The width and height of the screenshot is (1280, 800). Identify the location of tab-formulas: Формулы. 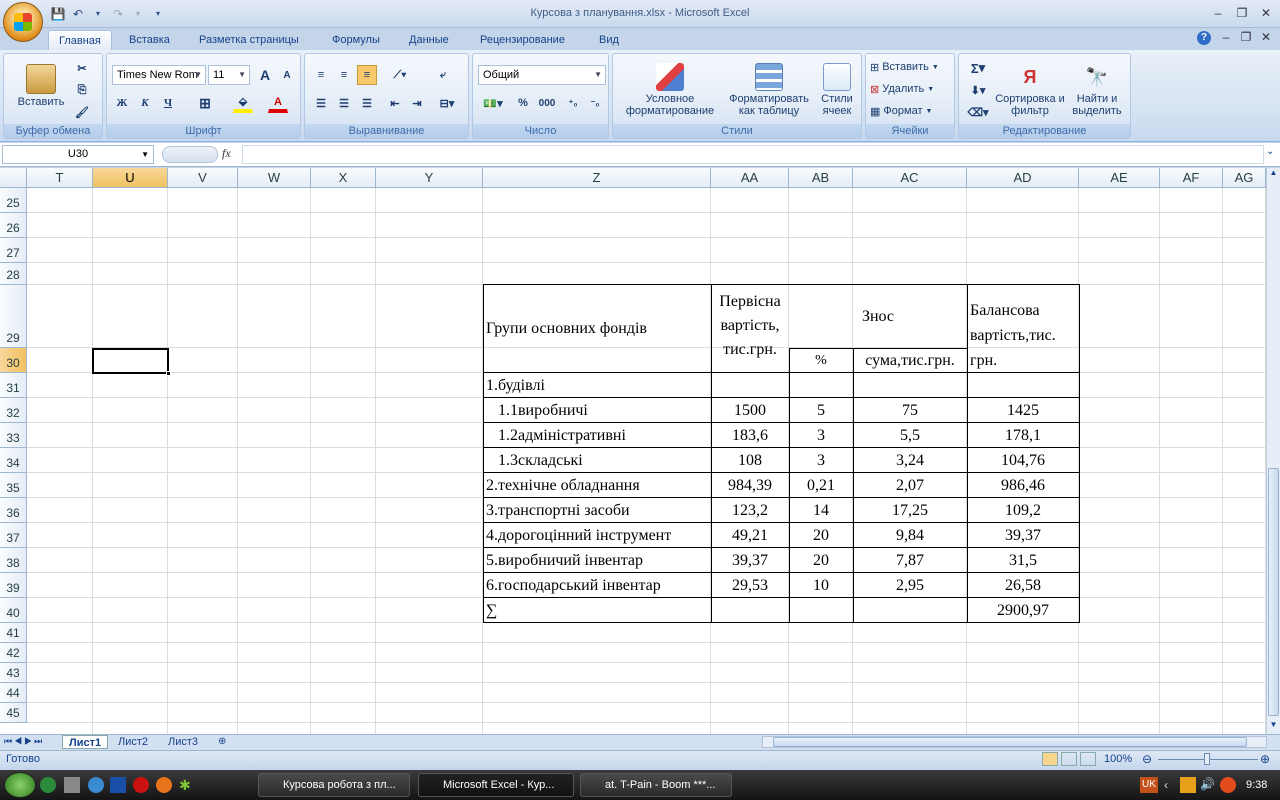
(356, 40).